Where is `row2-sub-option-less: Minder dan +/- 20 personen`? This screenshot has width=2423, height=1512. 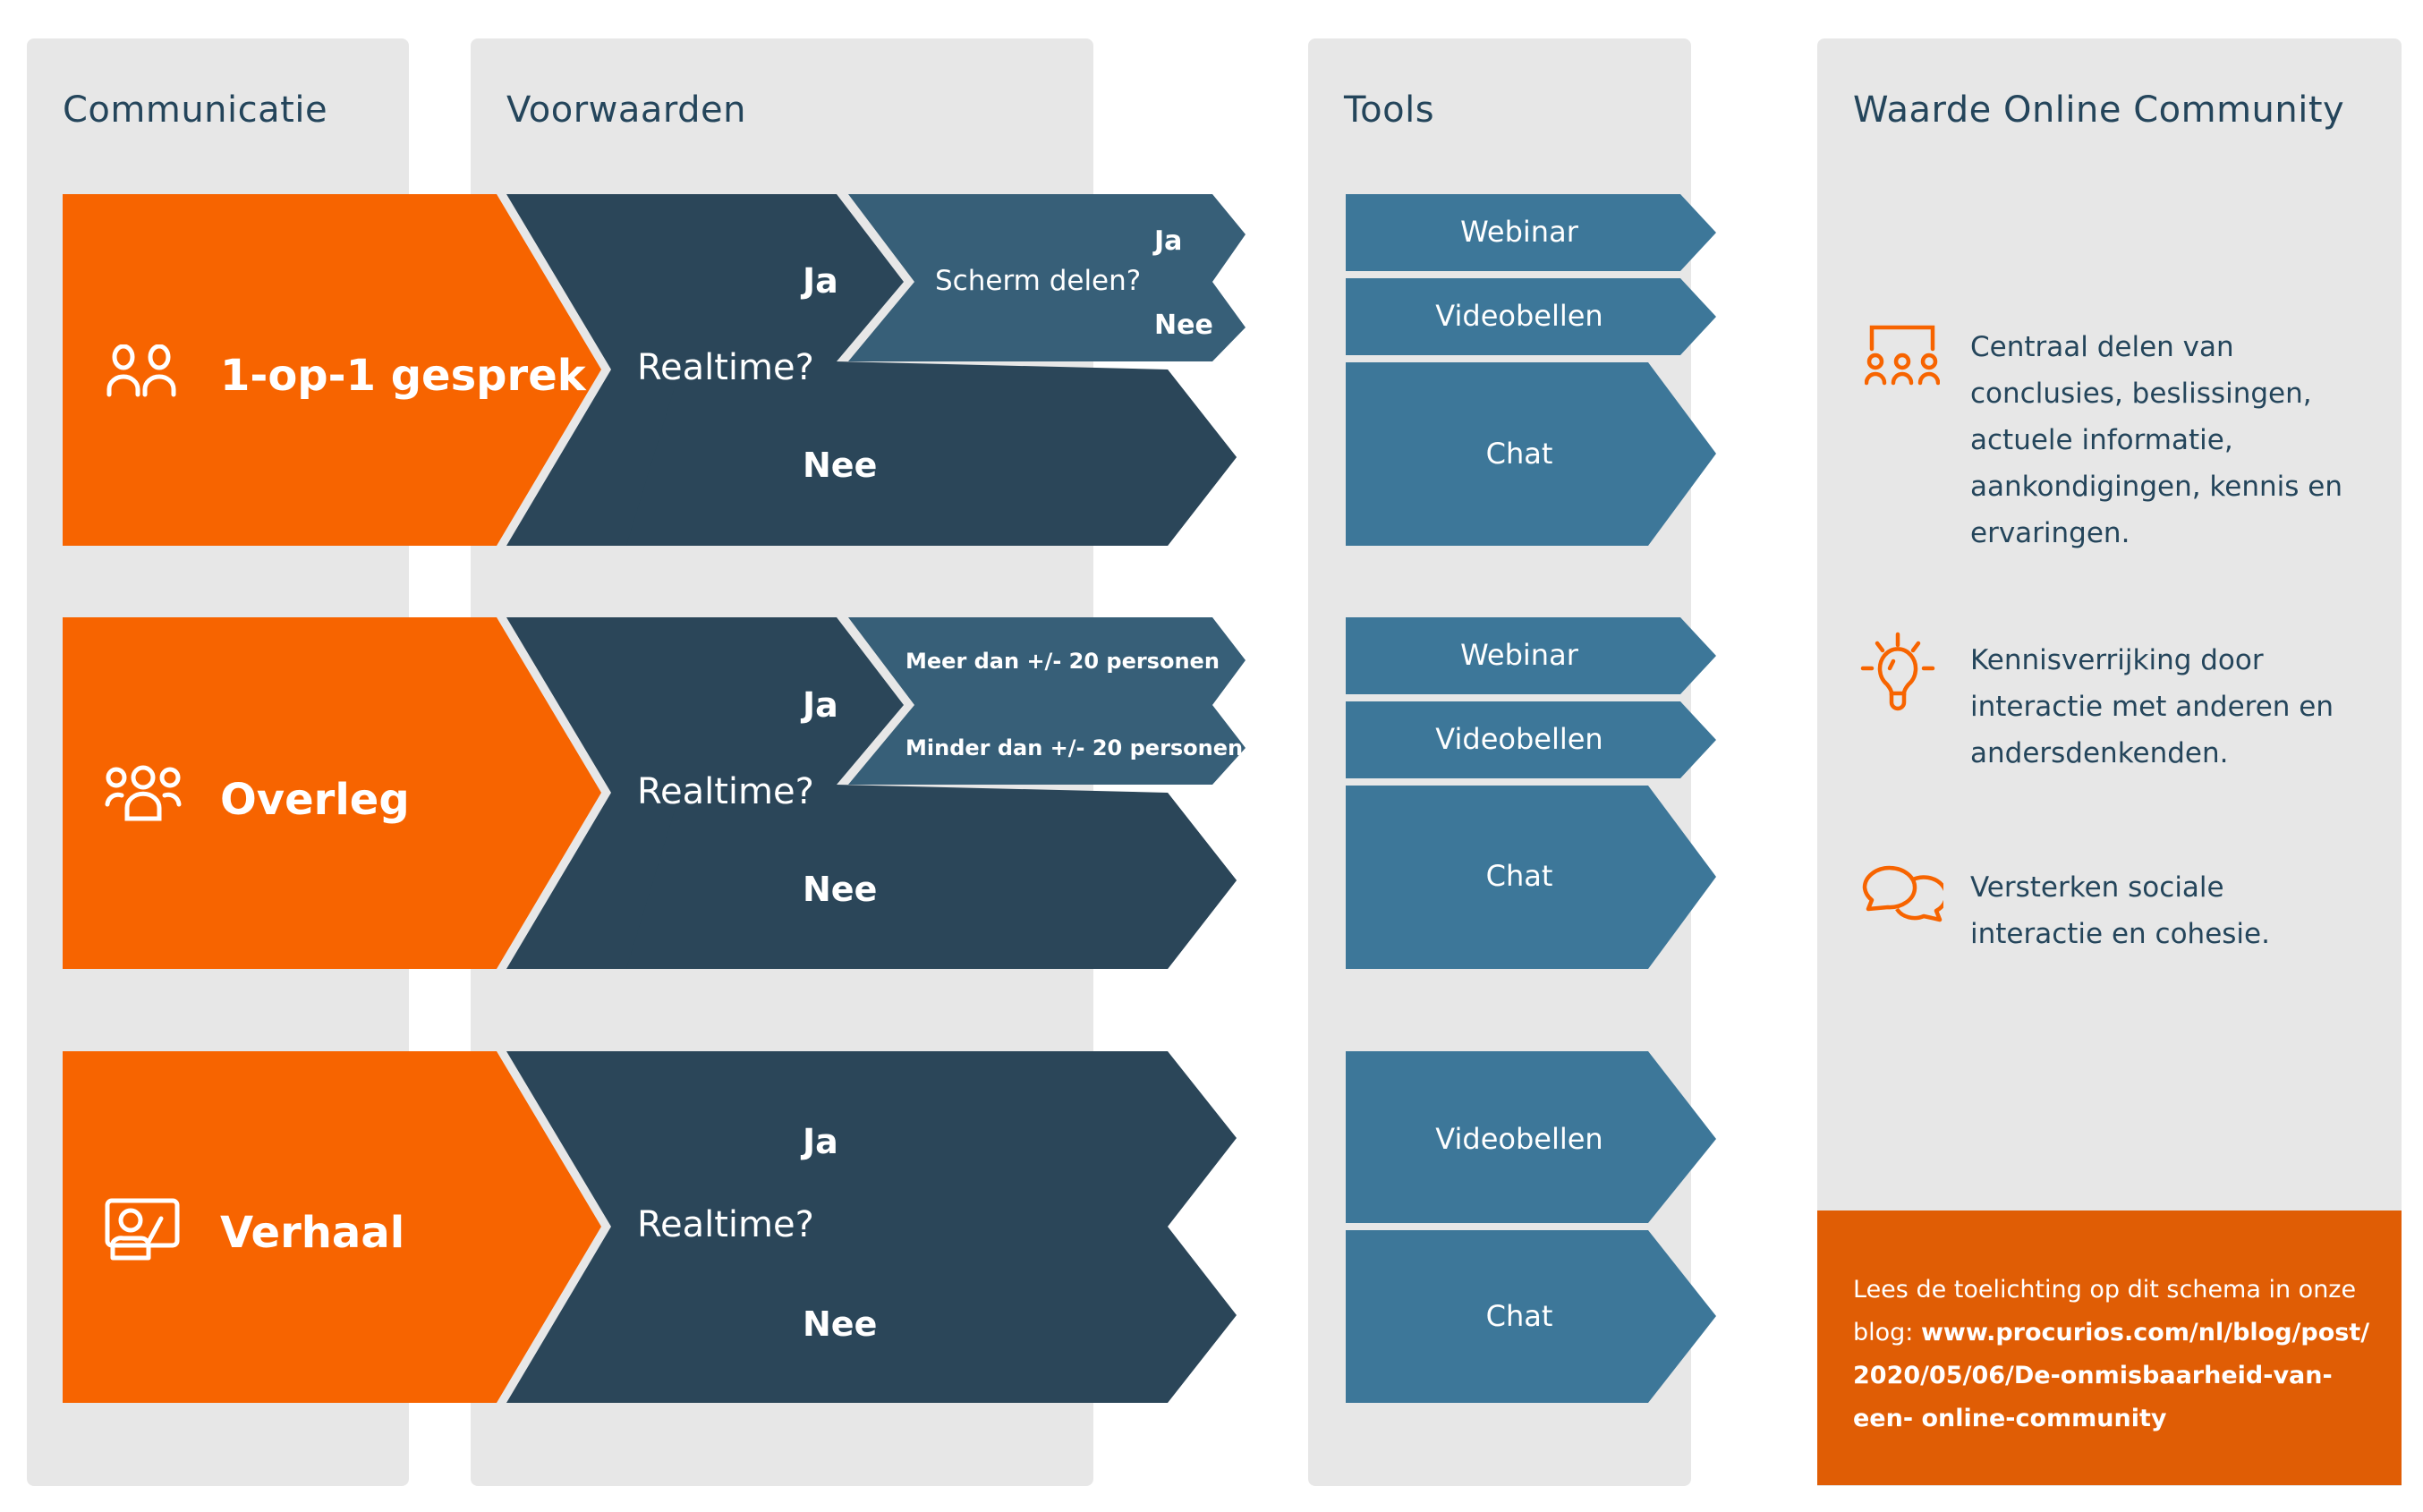 row2-sub-option-less: Minder dan +/- 20 personen is located at coordinates (1074, 747).